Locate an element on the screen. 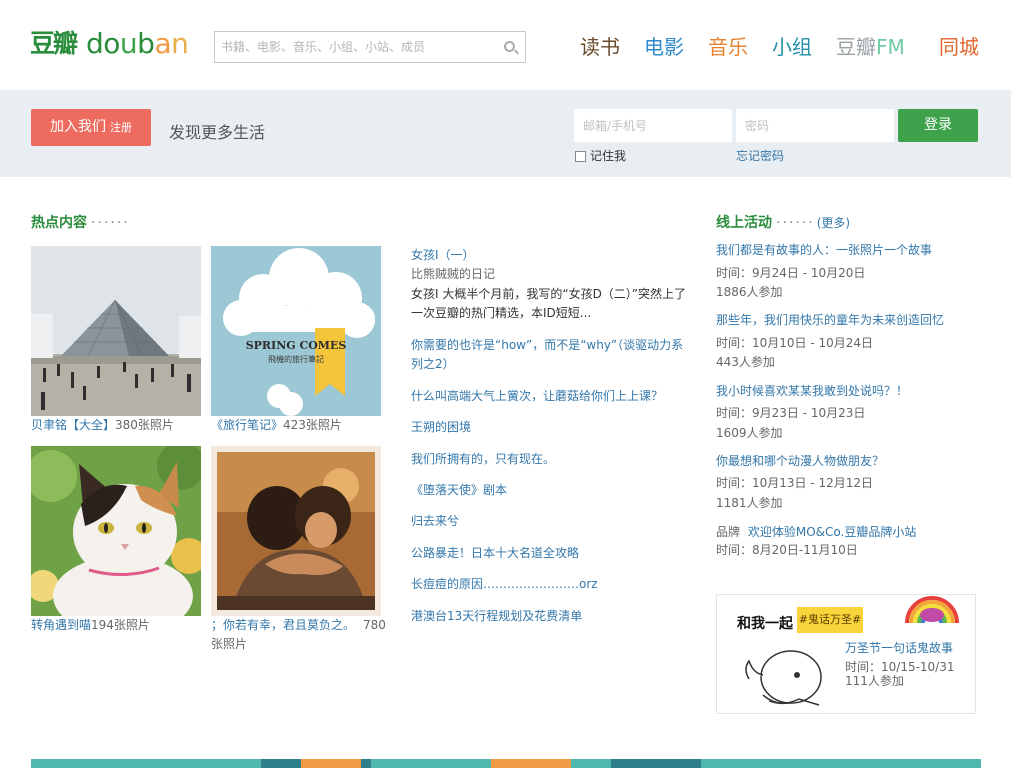 This screenshot has width=1024, height=768. hot-title: 热点内容 ······ is located at coordinates (80, 223).